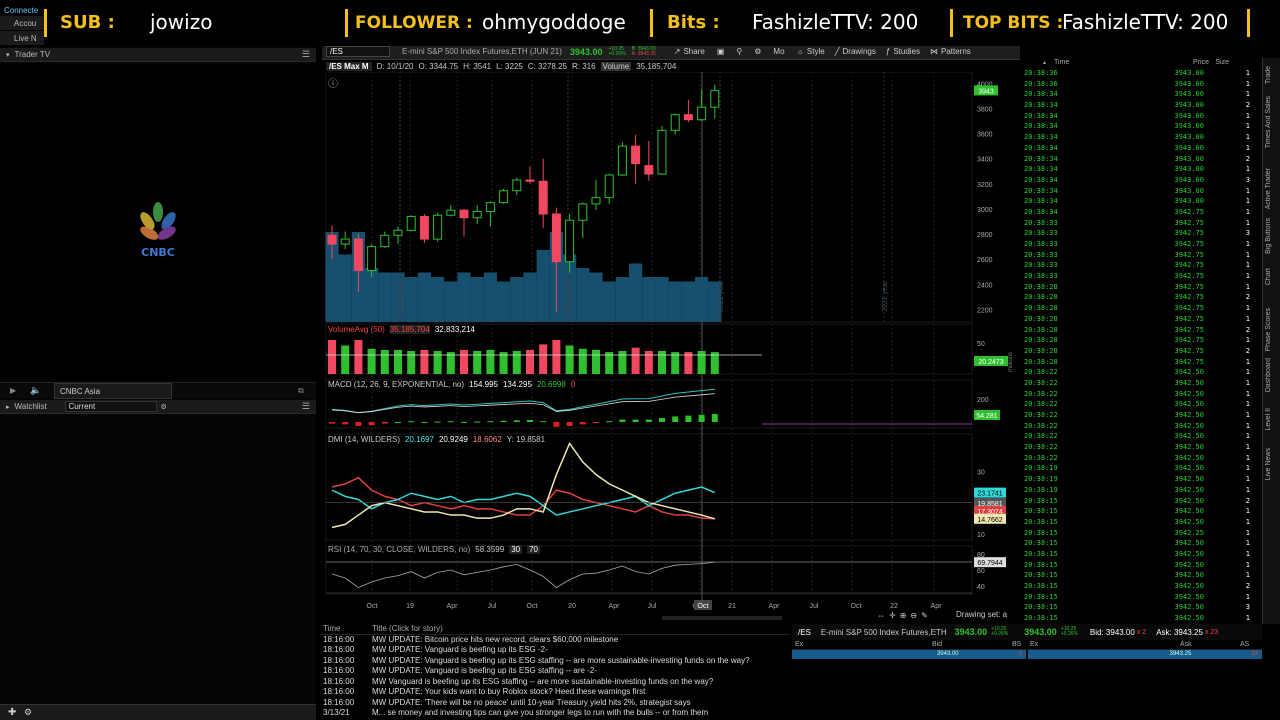 Image resolution: width=1280 pixels, height=720 pixels. I want to click on ts-time: 20:38:36, so click(1041, 83).